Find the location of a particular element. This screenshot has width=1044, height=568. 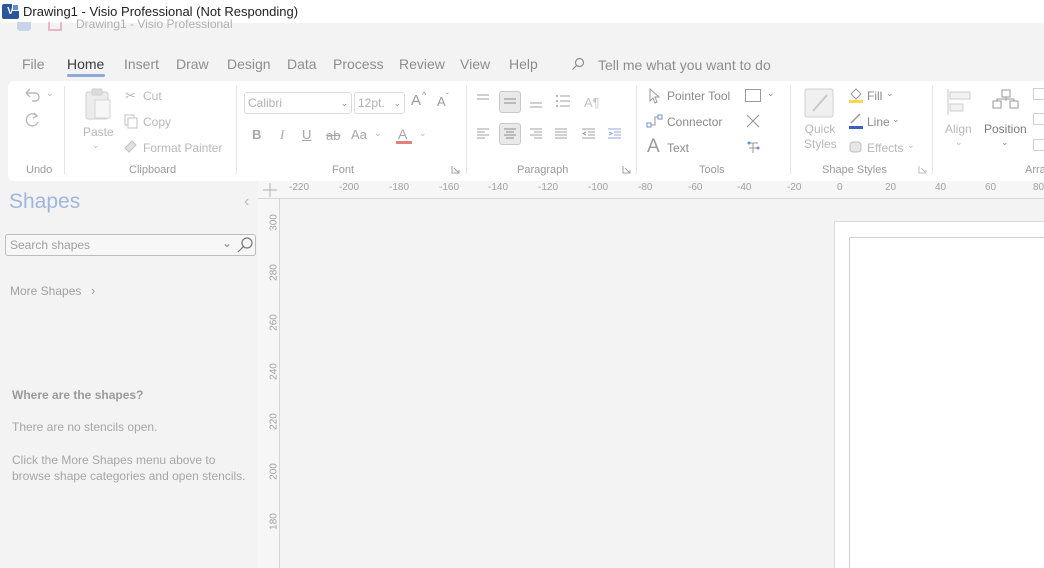

no-stencils-message: There are no stencils open. is located at coordinates (85, 427).